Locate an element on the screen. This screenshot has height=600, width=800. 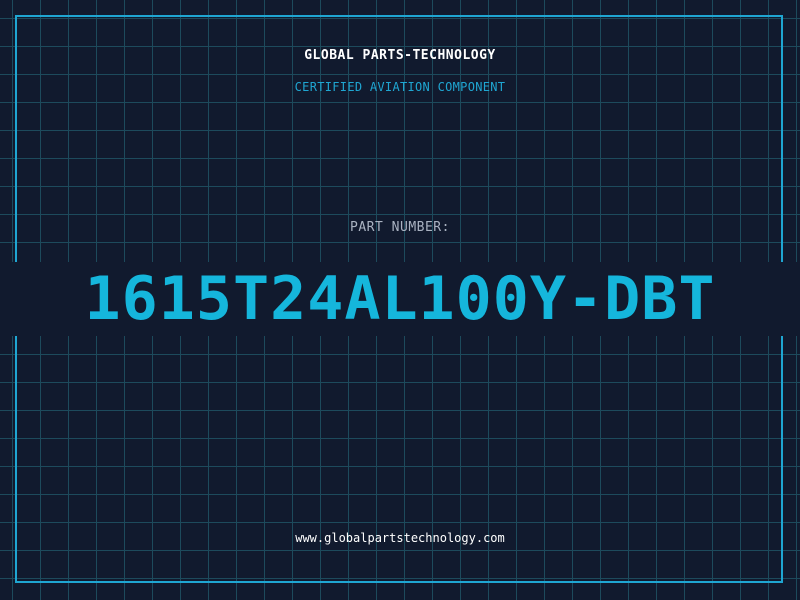
tagline: CERTIFIED AVIATION COMPONENT is located at coordinates (400, 87).